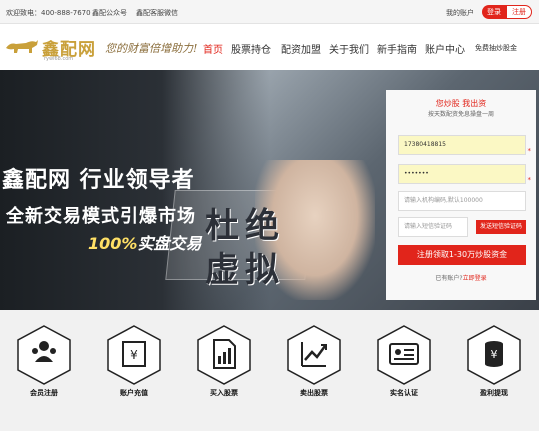  I want to click on password-value: •••••••, so click(416, 173).